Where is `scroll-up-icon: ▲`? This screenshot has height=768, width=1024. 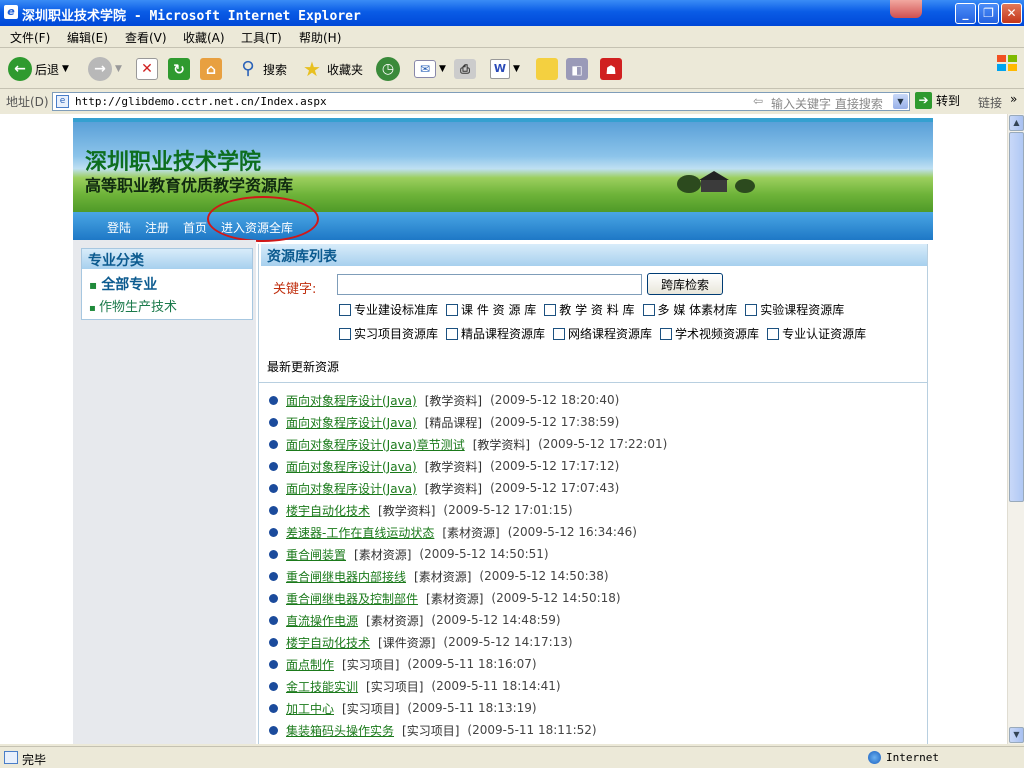 scroll-up-icon: ▲ is located at coordinates (1016, 123).